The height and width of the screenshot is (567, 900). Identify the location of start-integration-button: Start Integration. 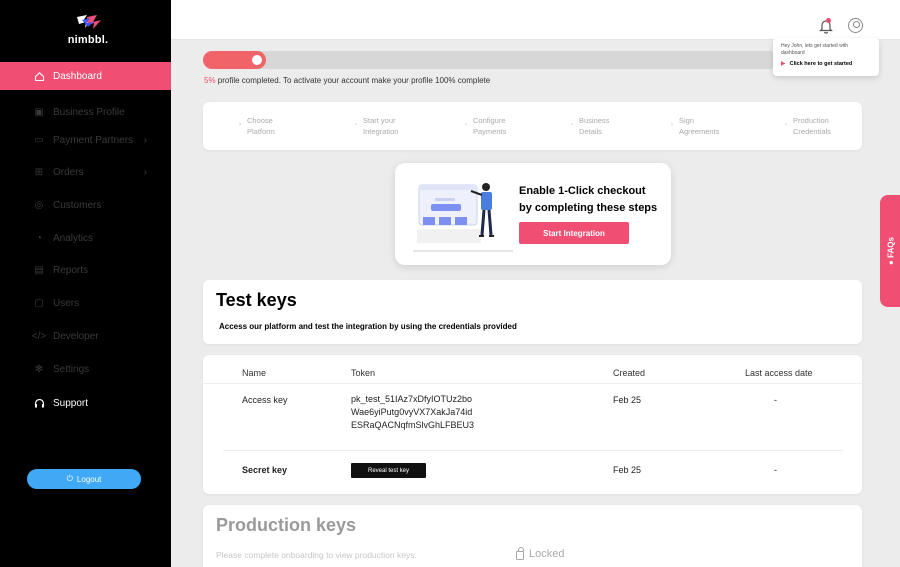
(574, 233).